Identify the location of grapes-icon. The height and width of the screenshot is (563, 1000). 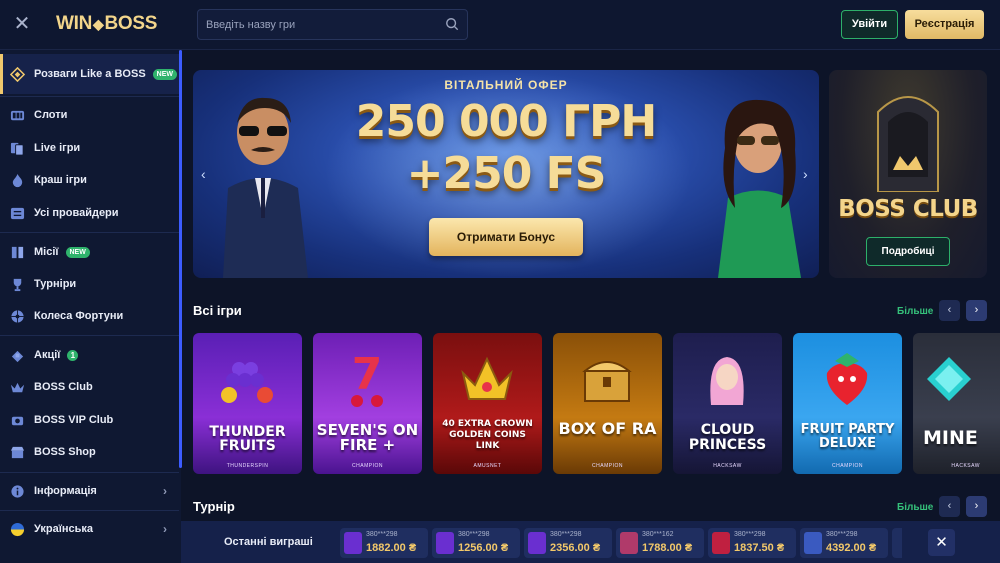
(247, 382).